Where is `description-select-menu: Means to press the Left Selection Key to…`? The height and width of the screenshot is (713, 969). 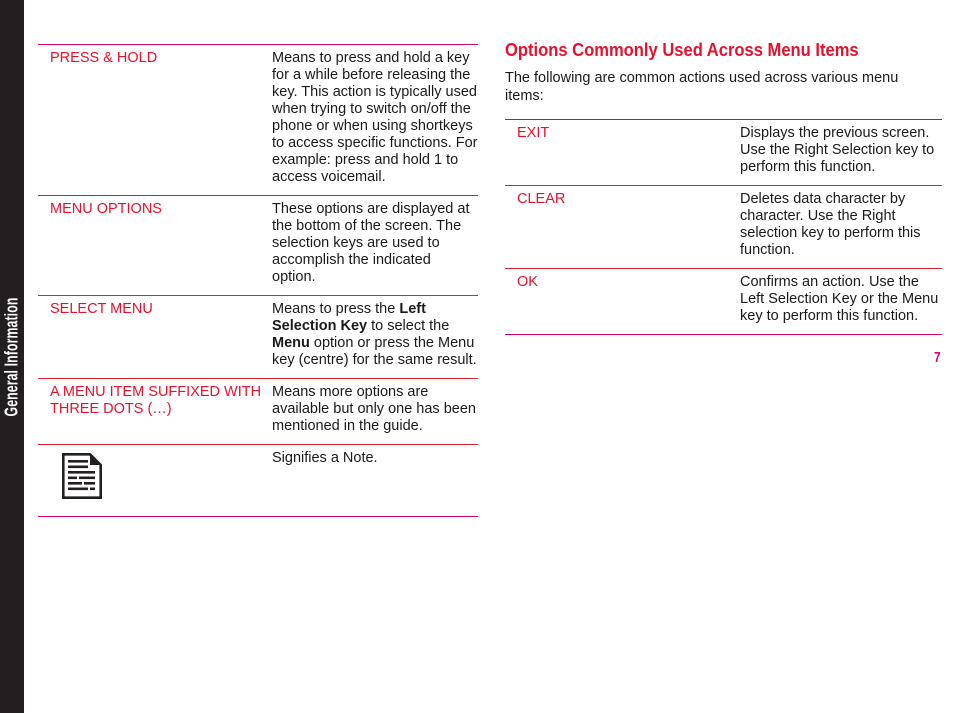
description-select-menu: Means to press the Left Selection Key to… is located at coordinates (375, 337).